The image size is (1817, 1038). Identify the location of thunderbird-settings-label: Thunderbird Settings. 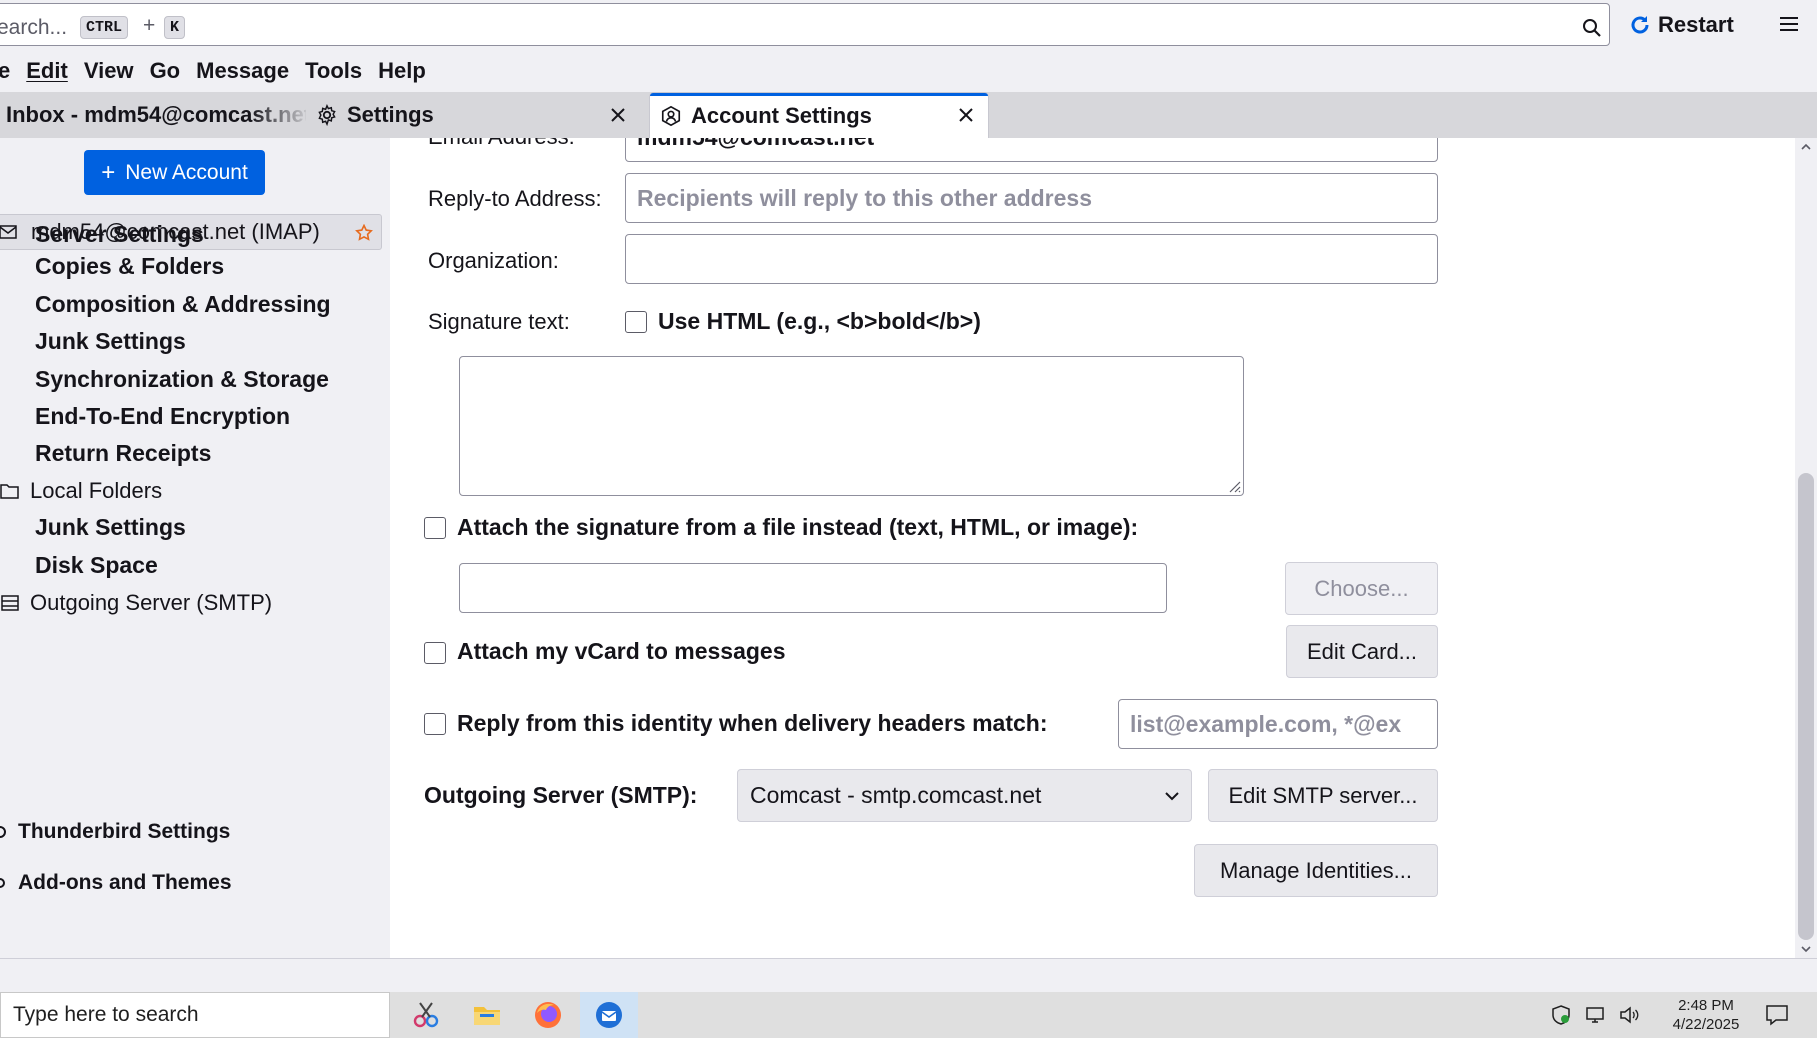
(124, 831).